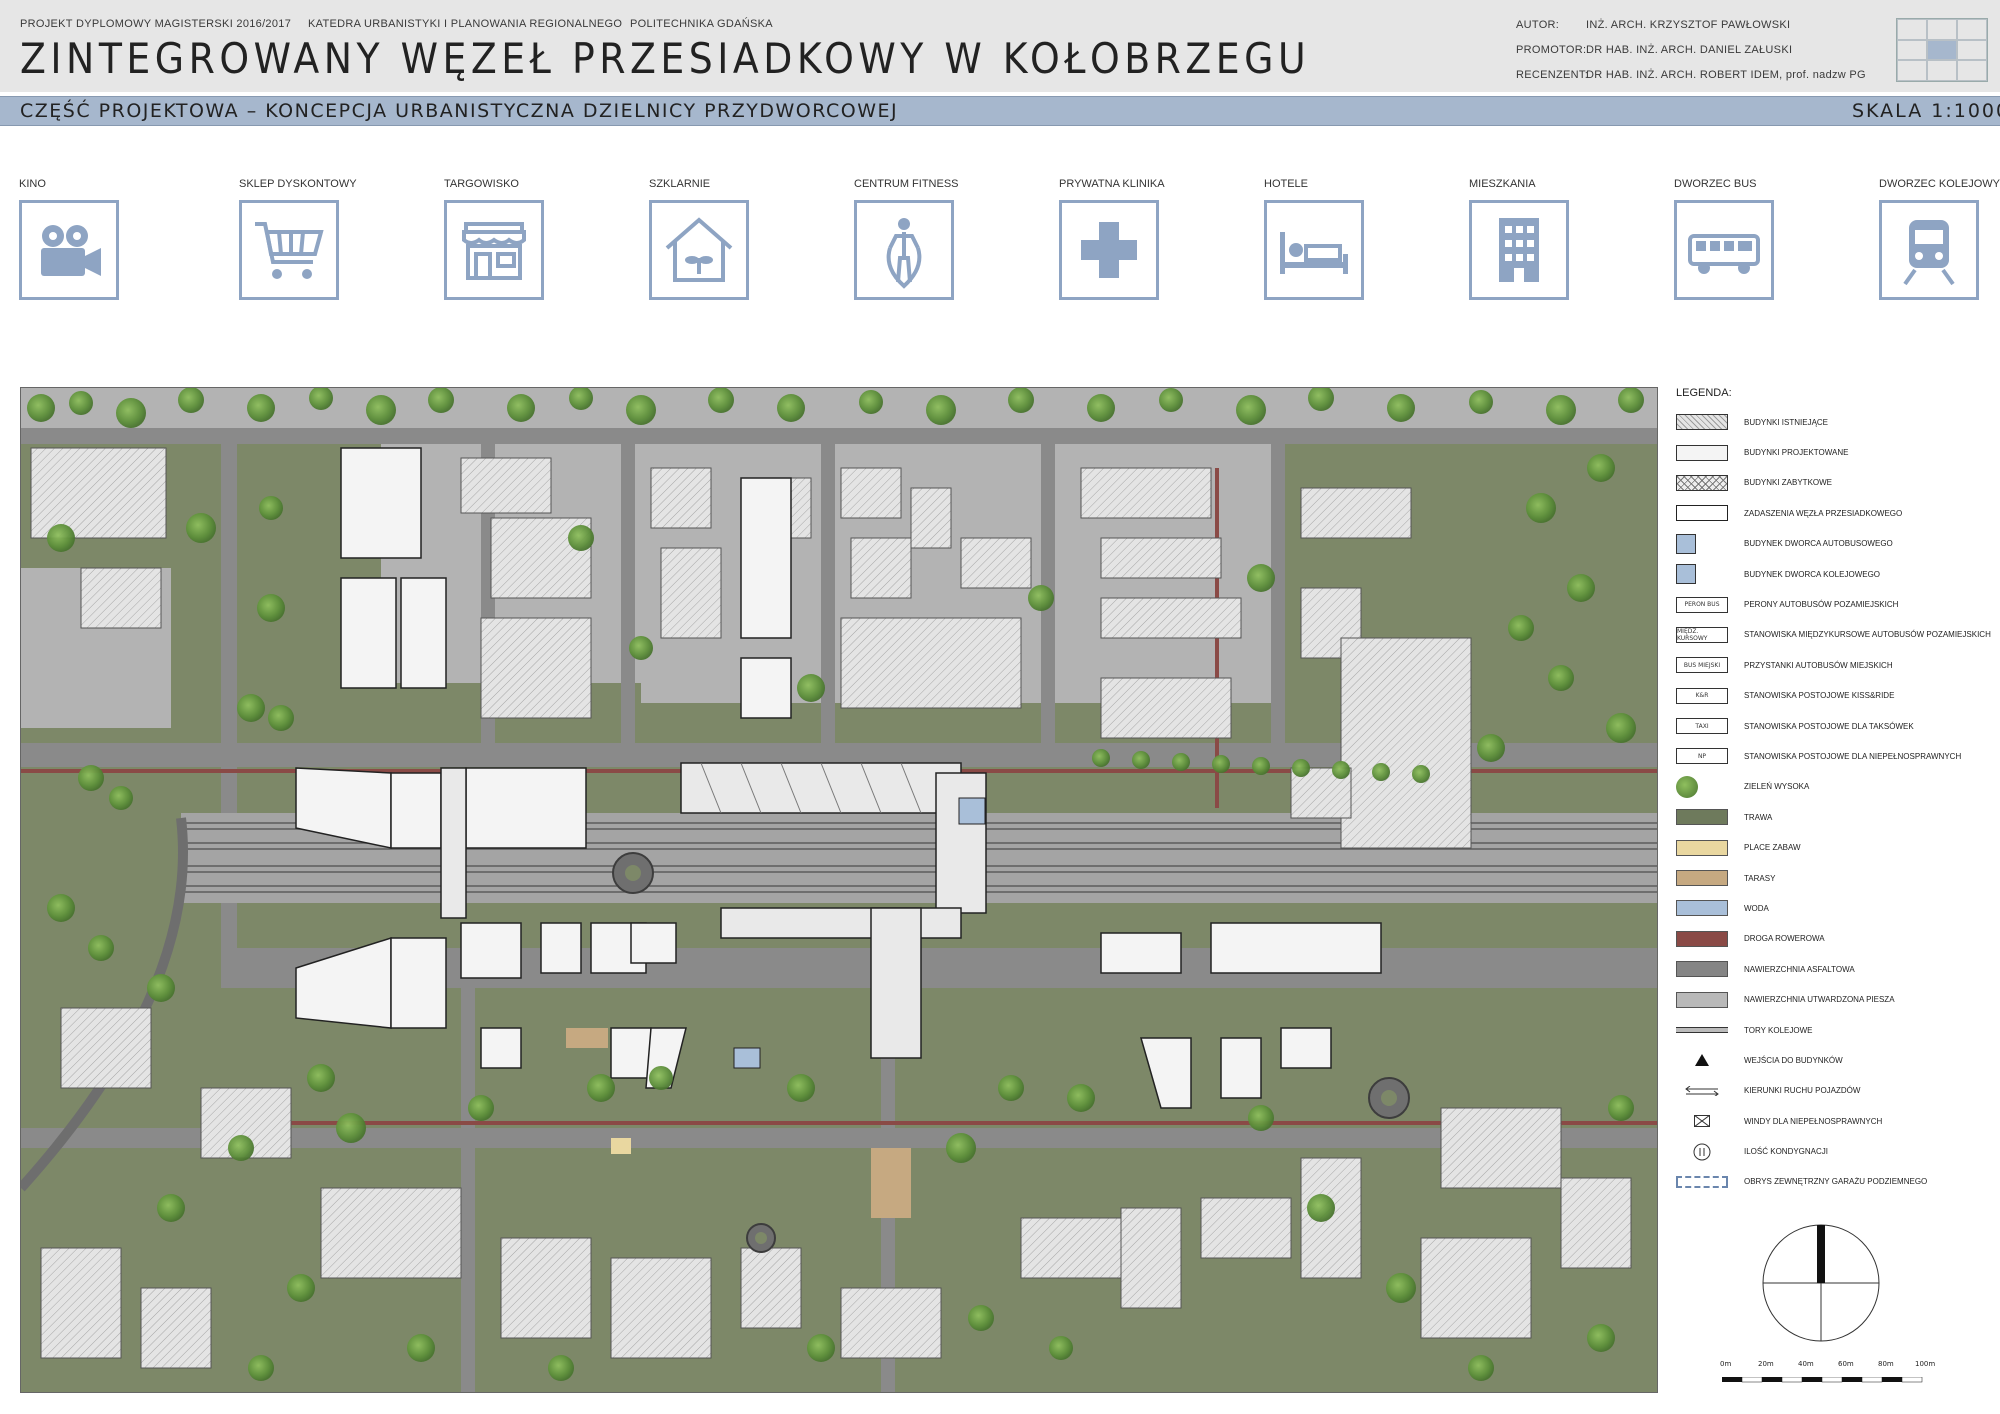  I want to click on legend-label: TRAWA, so click(1758, 817).